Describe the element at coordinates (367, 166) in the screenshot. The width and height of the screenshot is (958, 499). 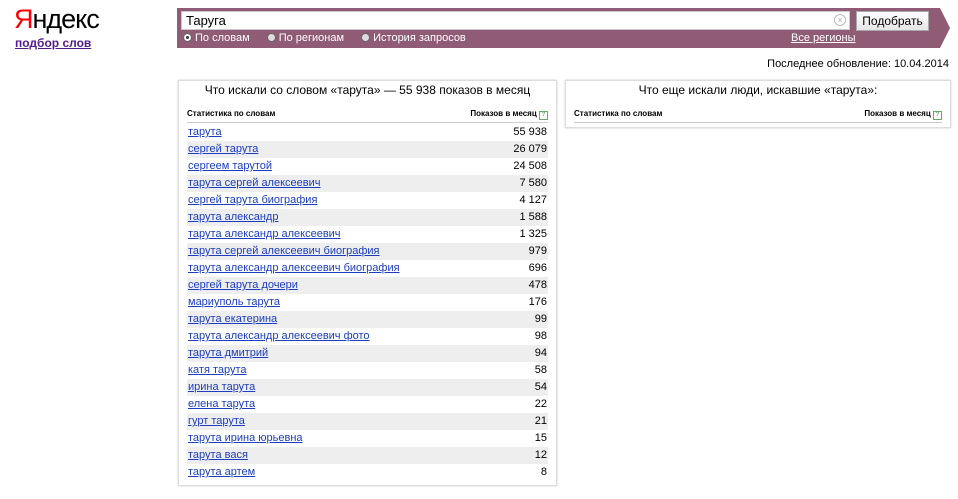
I see `table-row: сергеем тарутой 24 508` at that location.